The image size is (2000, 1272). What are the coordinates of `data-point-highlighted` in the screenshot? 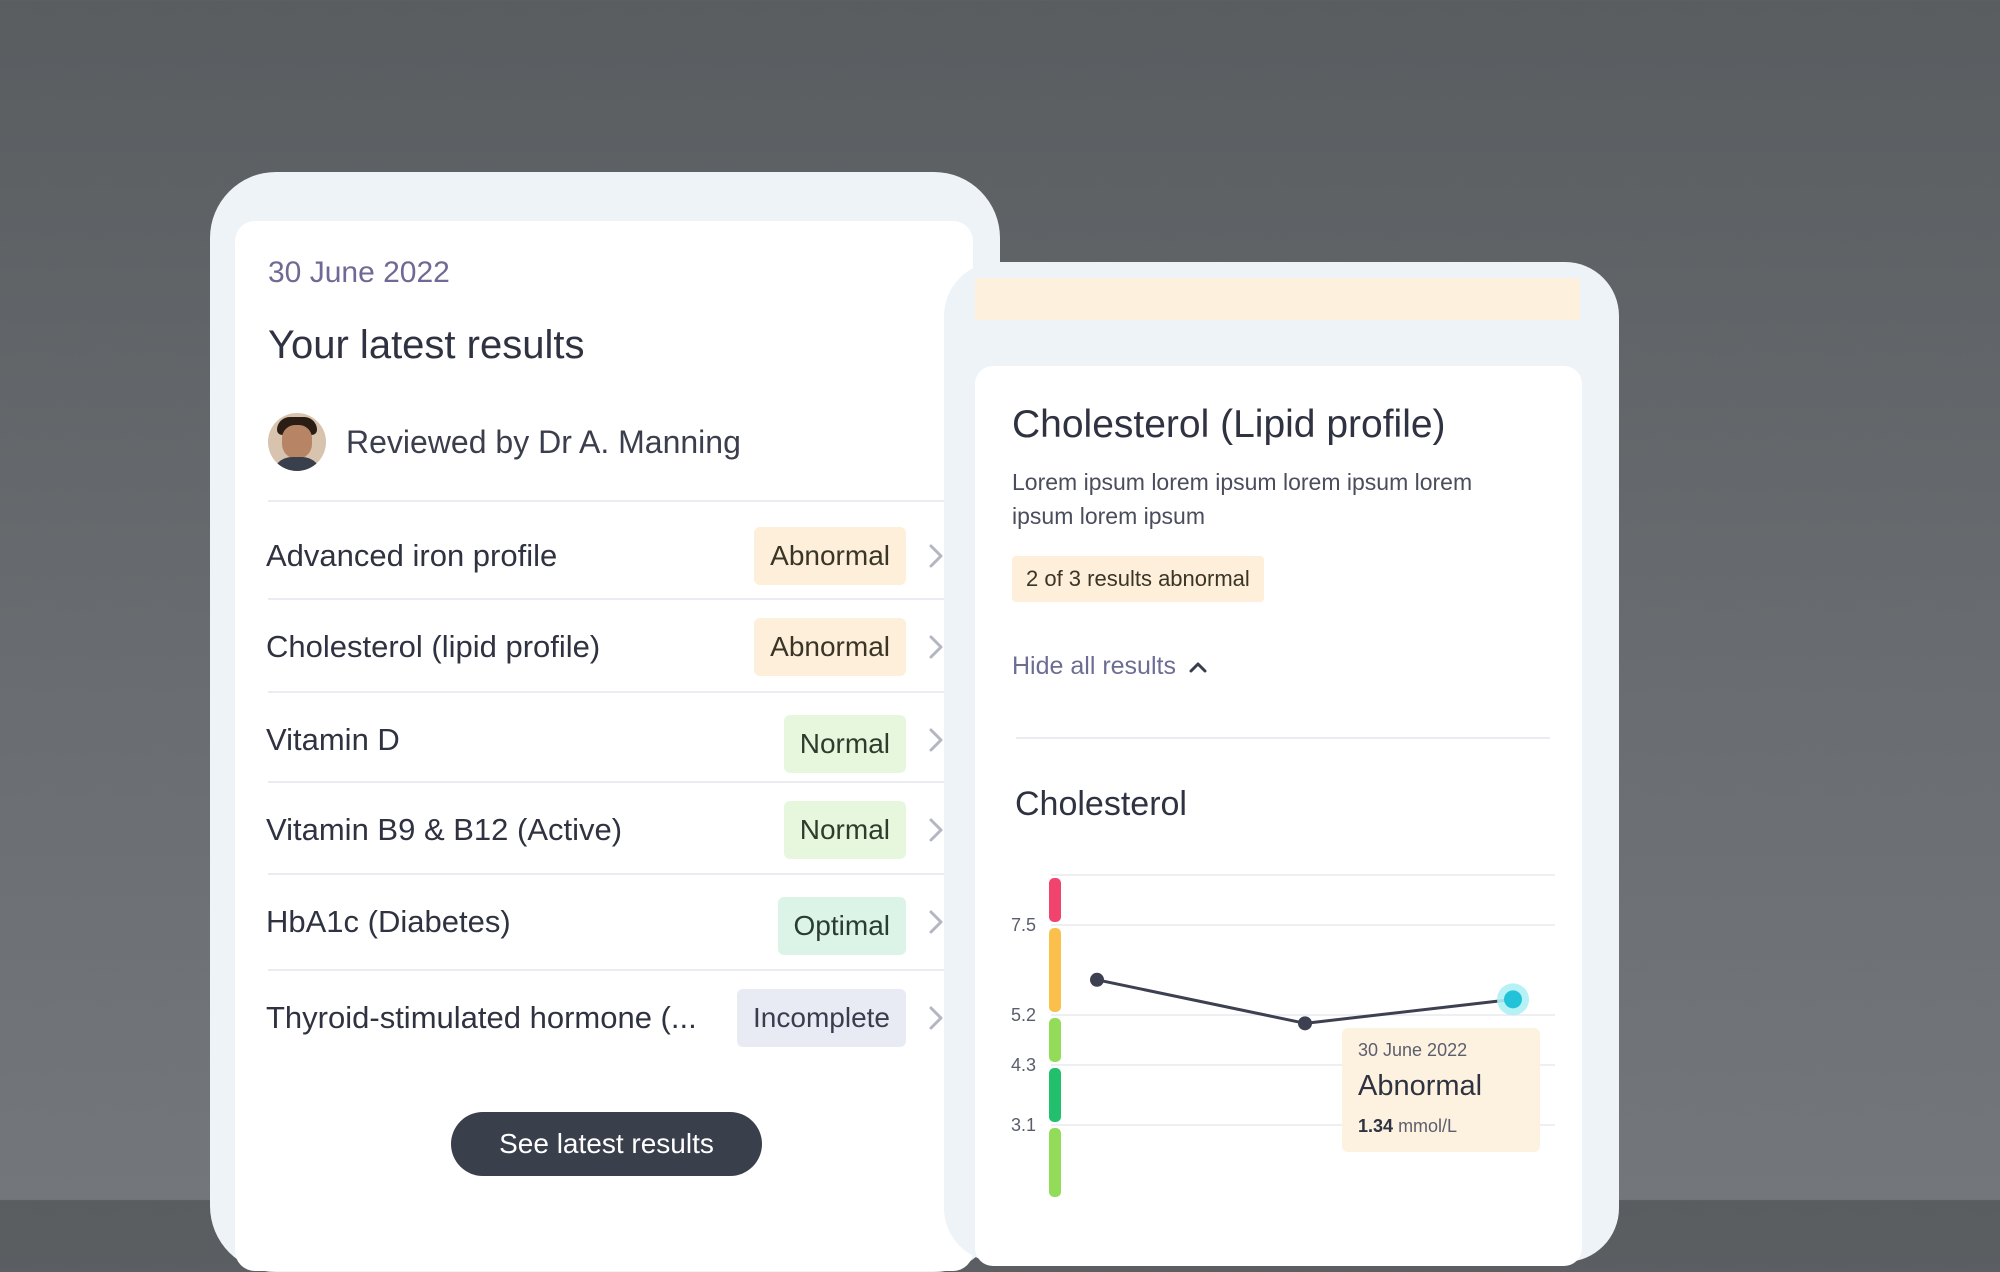 It's located at (1513, 999).